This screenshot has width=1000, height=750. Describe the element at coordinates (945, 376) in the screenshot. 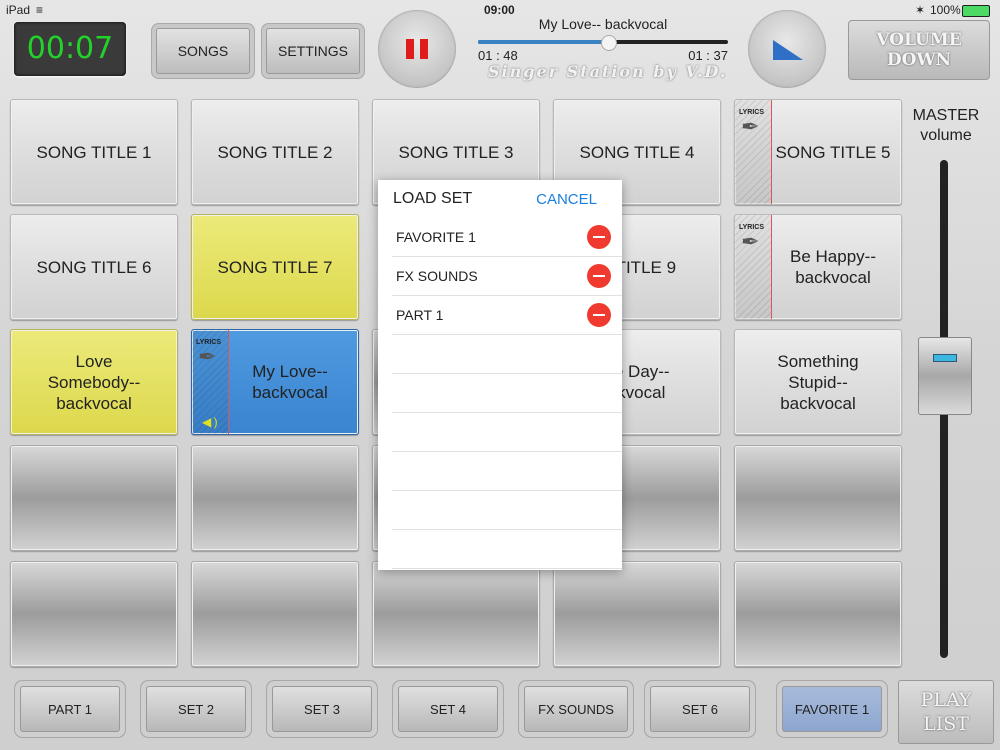

I see `master-volume-knob` at that location.